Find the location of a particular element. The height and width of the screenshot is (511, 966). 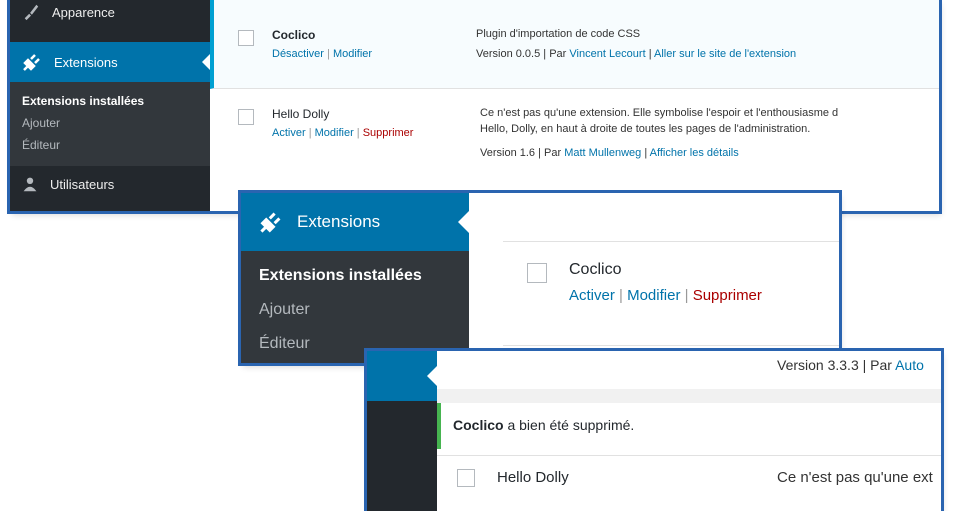

deleted-notice: Coclico a bien été supprimé. is located at coordinates (689, 426).